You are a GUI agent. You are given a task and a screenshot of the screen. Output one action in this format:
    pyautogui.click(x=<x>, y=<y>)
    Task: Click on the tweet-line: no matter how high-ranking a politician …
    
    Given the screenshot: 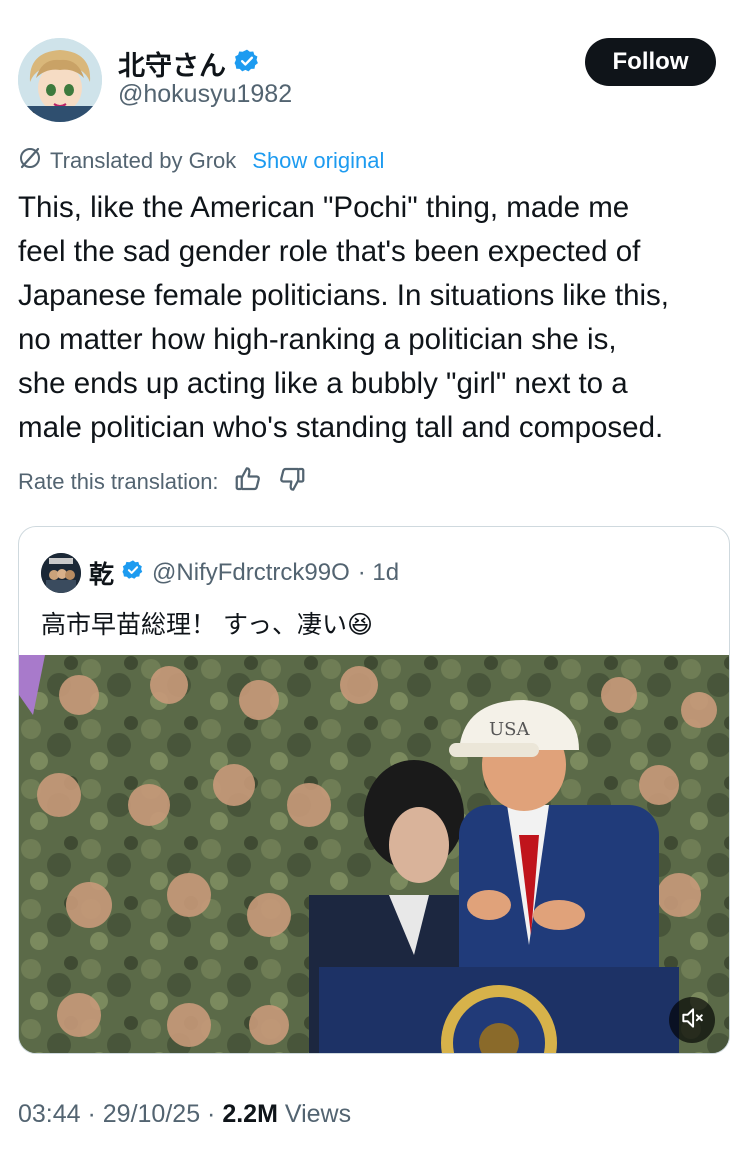 What is the action you would take?
    pyautogui.click(x=317, y=339)
    